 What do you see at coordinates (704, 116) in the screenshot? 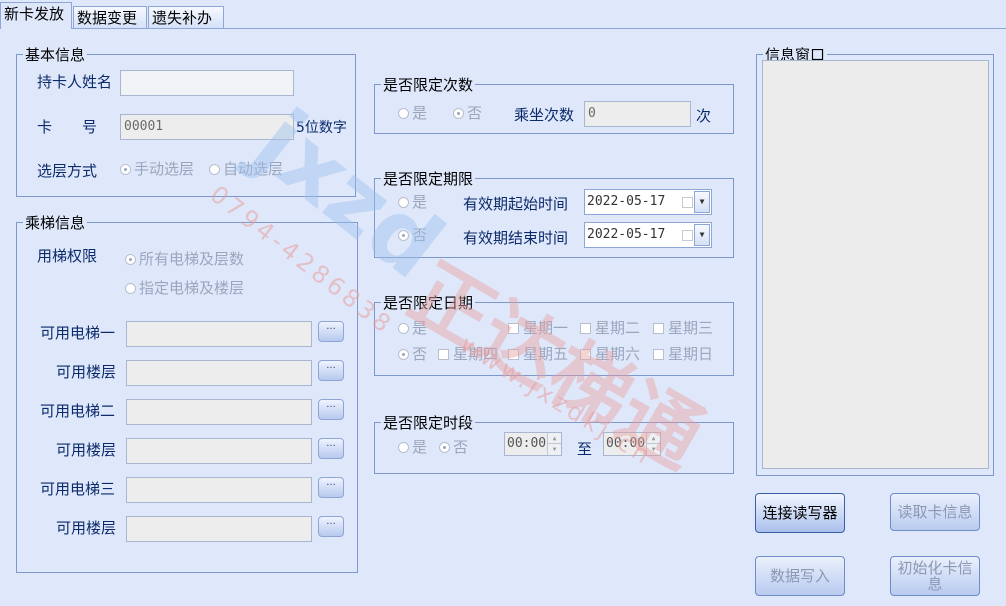
I see `ride-count-unit: 次` at bounding box center [704, 116].